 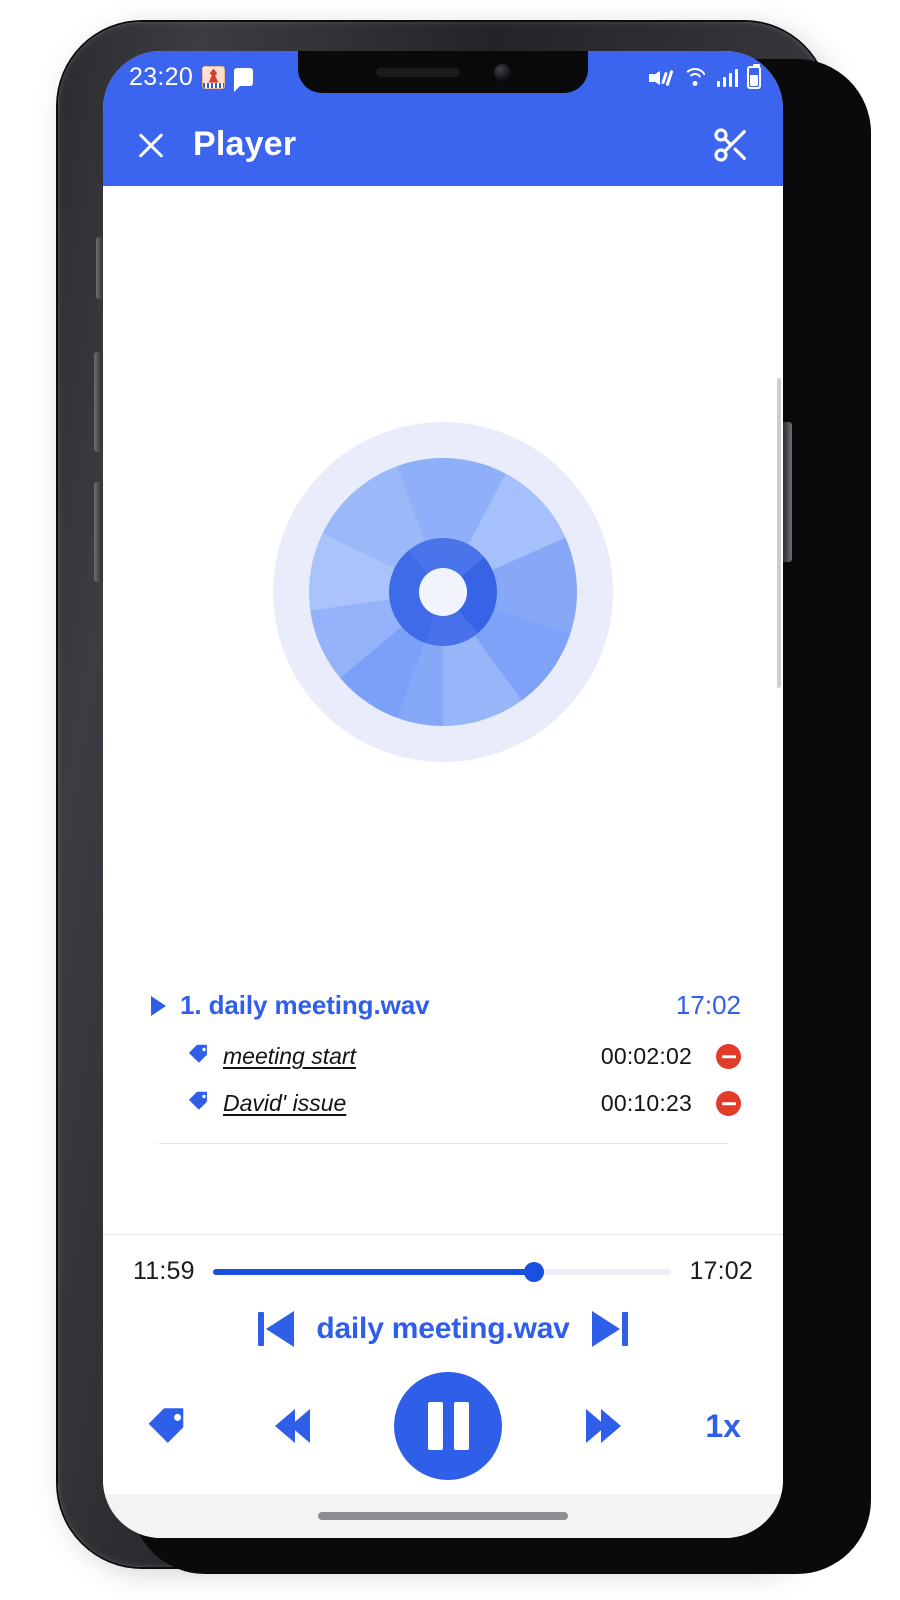 What do you see at coordinates (609, 1329) in the screenshot?
I see `skip-next-icon` at bounding box center [609, 1329].